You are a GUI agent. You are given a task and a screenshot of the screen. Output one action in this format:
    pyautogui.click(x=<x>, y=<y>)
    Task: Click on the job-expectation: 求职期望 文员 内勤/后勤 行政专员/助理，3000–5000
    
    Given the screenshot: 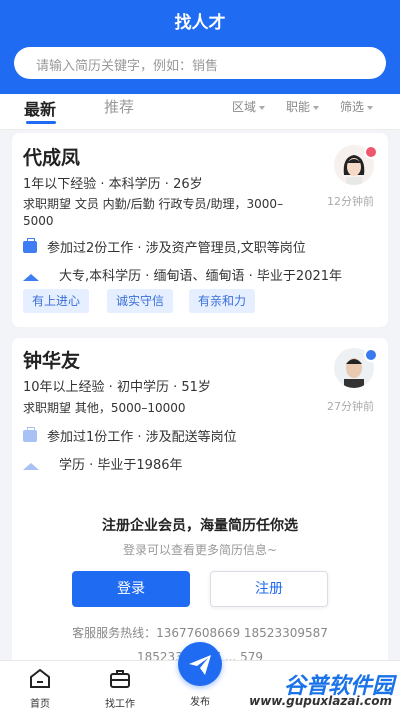 What is the action you would take?
    pyautogui.click(x=153, y=212)
    